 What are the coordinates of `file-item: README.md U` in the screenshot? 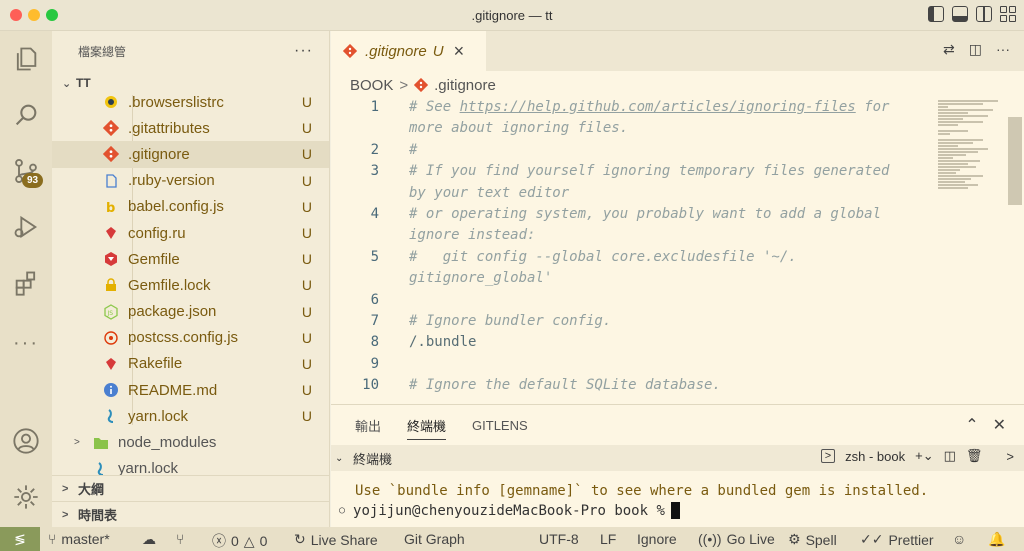 It's located at (190, 390).